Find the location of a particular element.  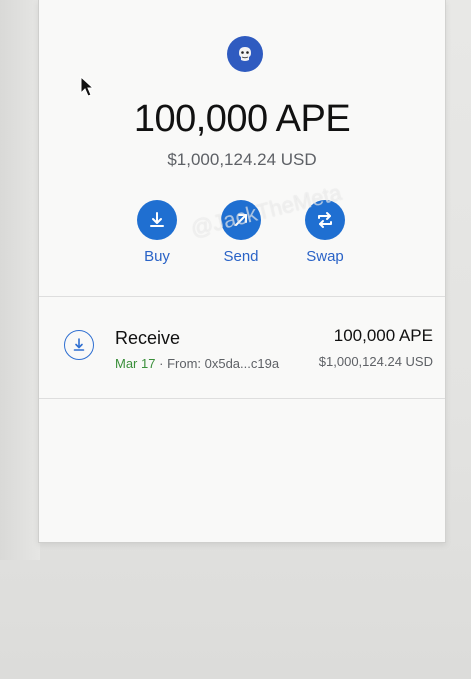

arrow-up-right-icon is located at coordinates (241, 220).